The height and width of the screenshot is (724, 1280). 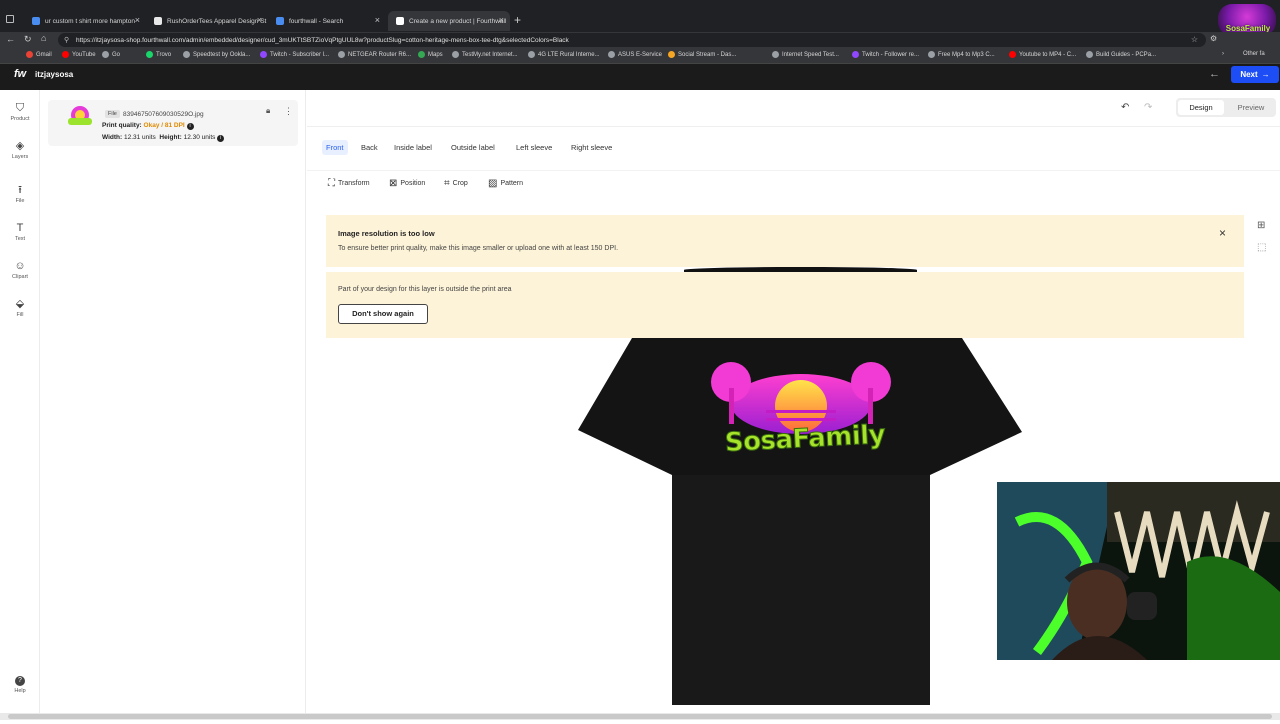 What do you see at coordinates (20, 108) in the screenshot?
I see `shirt-icon: ⛉` at bounding box center [20, 108].